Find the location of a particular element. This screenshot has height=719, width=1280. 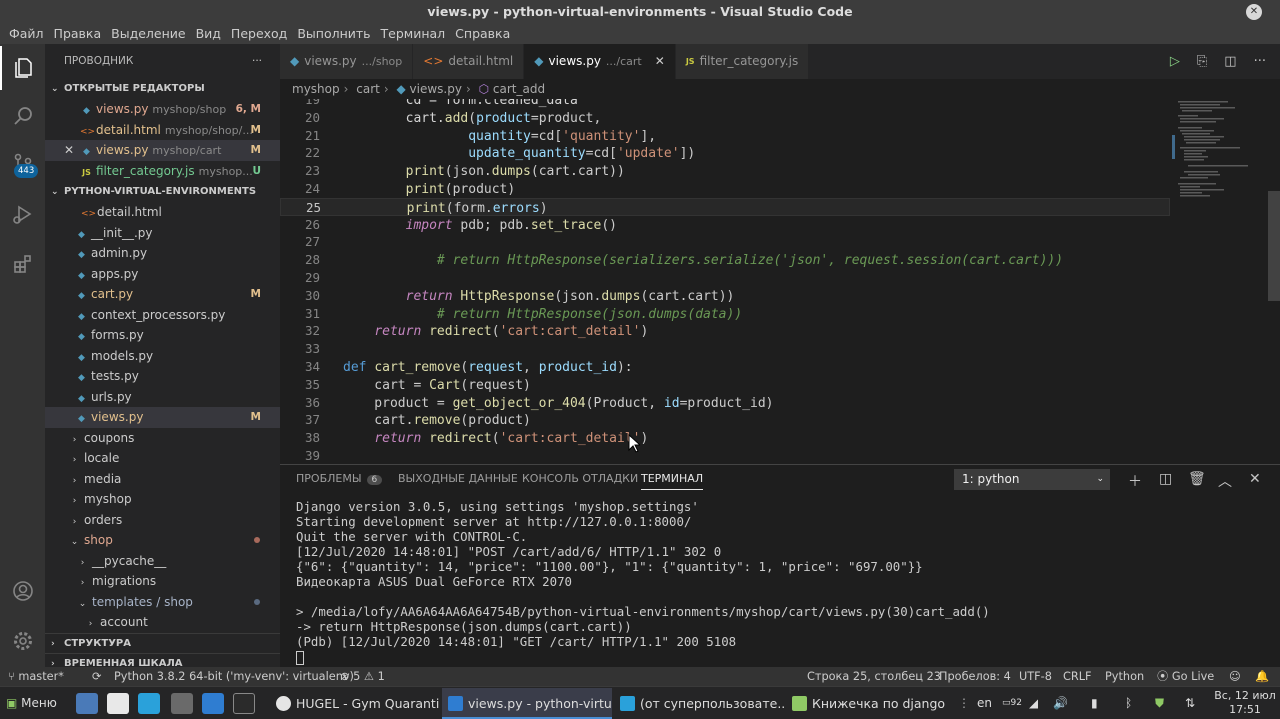

encoding-status: UTF-8 is located at coordinates (1035, 676).